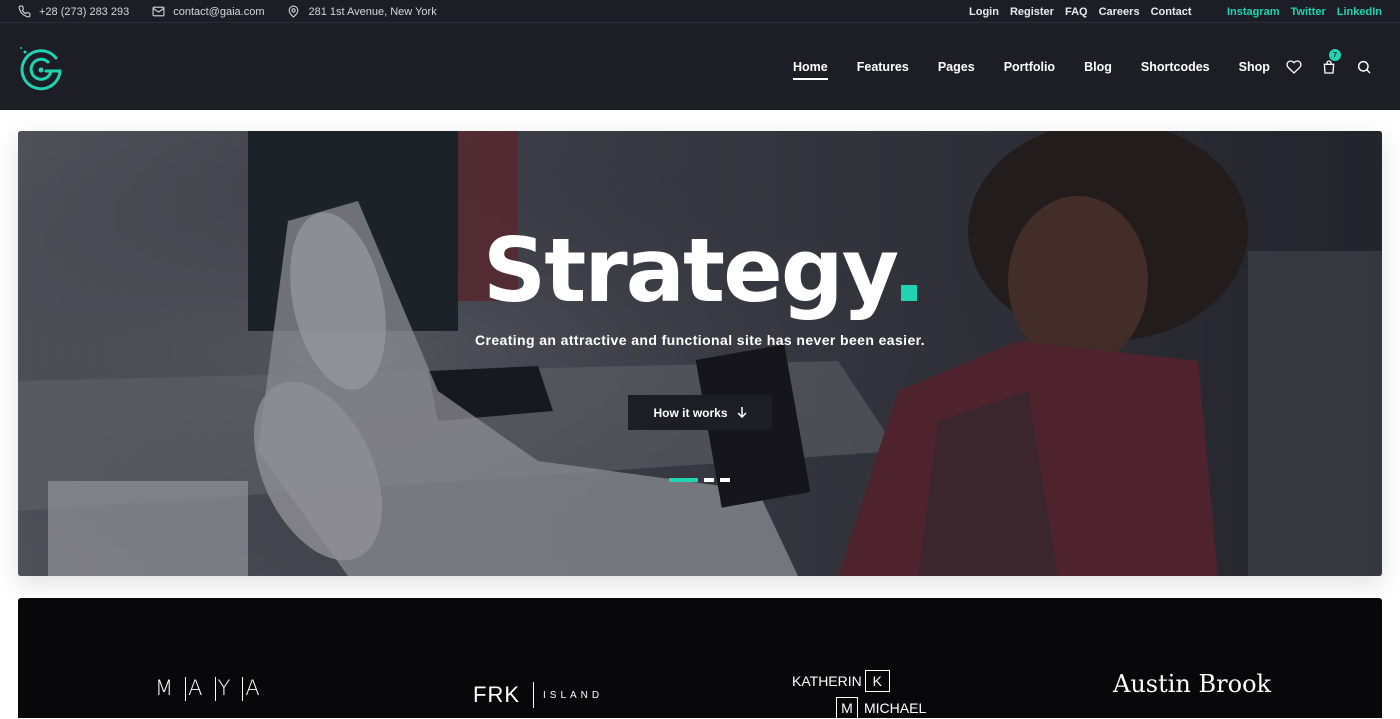 The width and height of the screenshot is (1400, 719). I want to click on brand-logo-maya: MAYA, so click(212, 688).